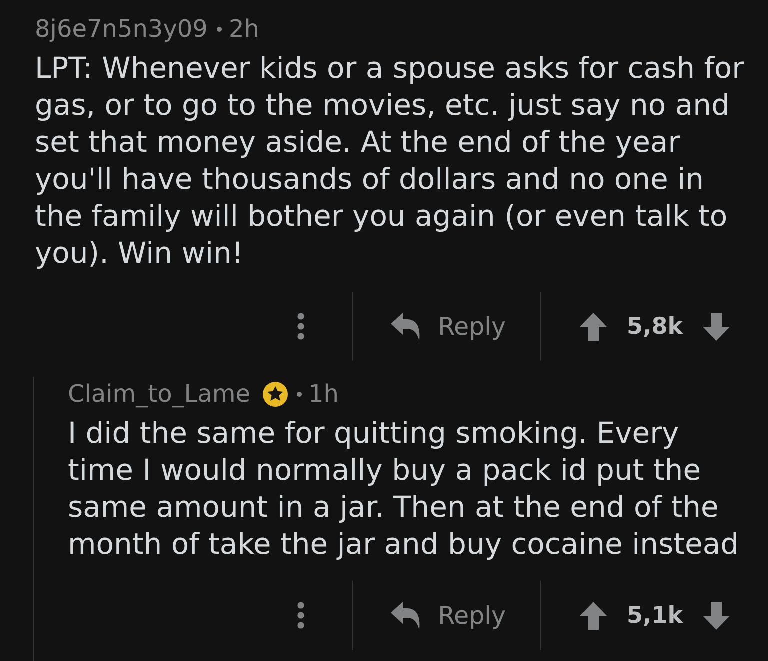 The image size is (768, 661). What do you see at coordinates (121, 29) in the screenshot?
I see `comment-author: 8j6e7n5n3y09` at bounding box center [121, 29].